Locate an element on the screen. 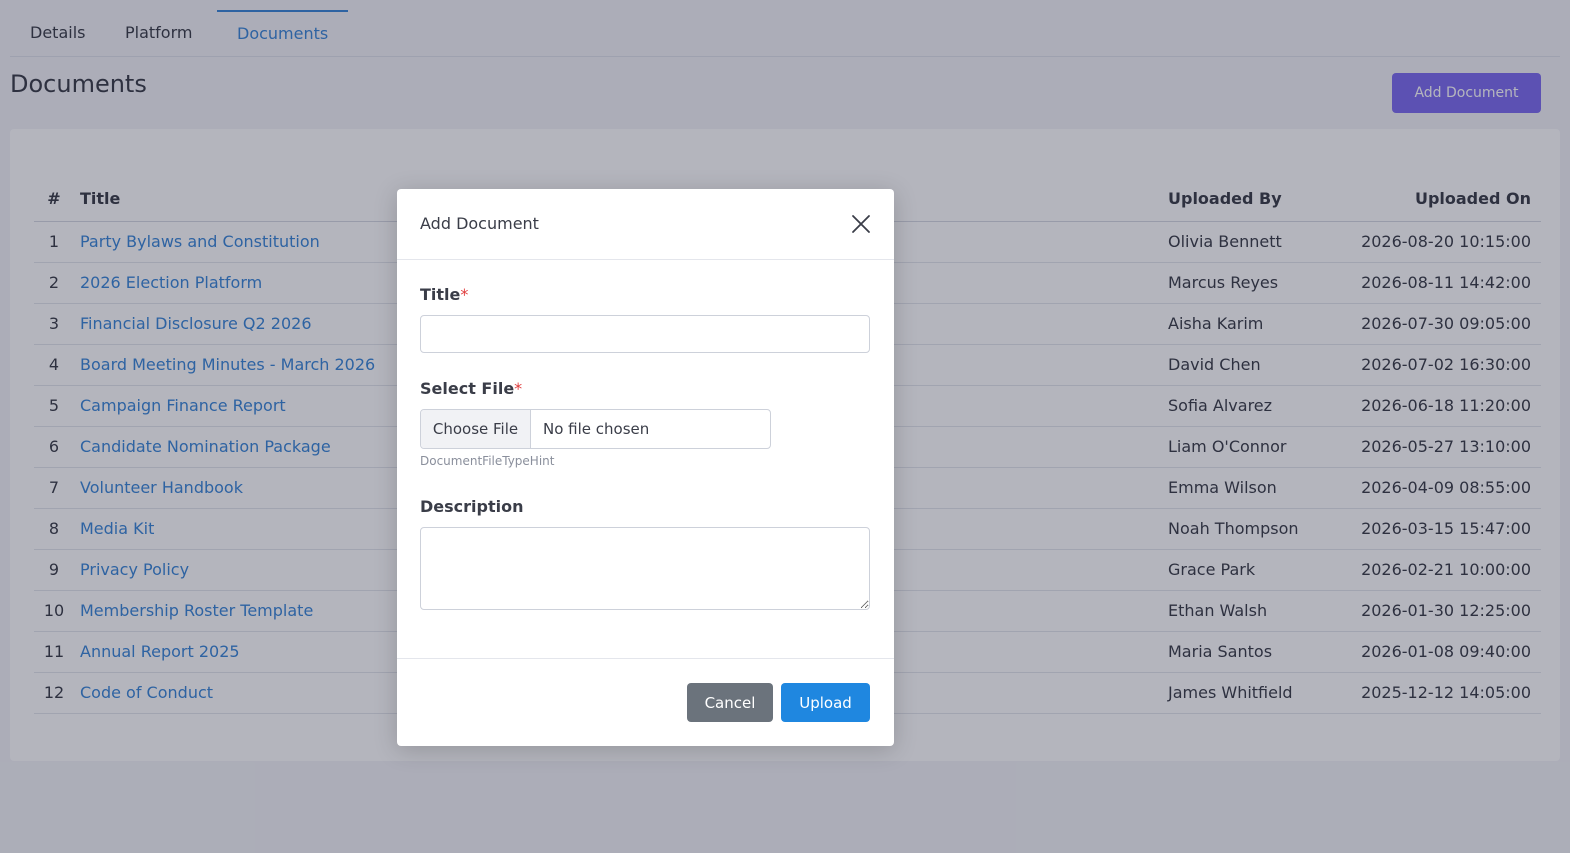 Image resolution: width=1570 pixels, height=853 pixels. description-textarea is located at coordinates (645, 568).